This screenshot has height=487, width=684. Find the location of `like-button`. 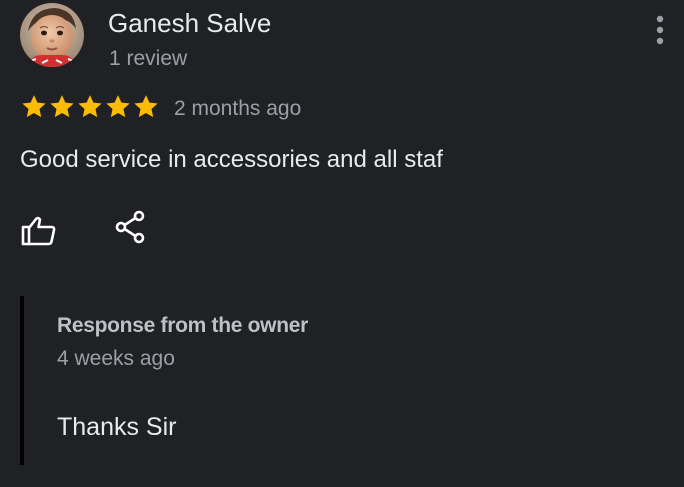

like-button is located at coordinates (38, 232).